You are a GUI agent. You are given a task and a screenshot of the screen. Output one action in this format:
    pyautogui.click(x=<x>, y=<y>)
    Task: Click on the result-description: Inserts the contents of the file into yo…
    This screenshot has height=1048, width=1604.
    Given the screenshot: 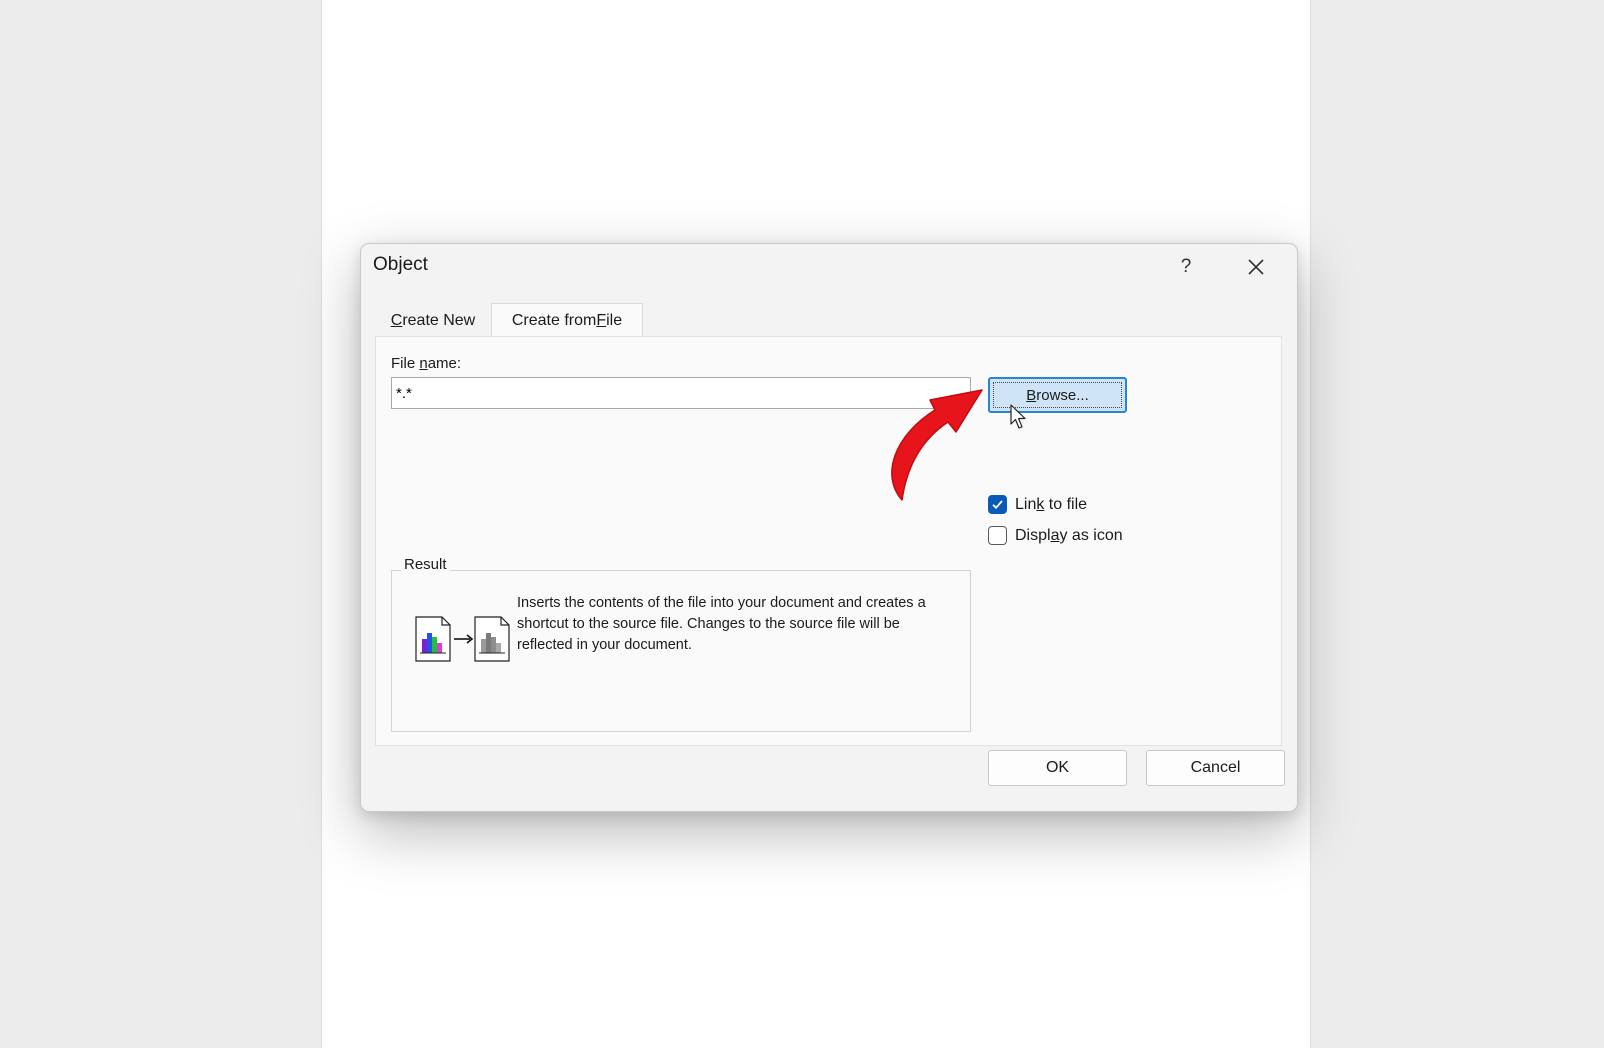 What is the action you would take?
    pyautogui.click(x=721, y=624)
    